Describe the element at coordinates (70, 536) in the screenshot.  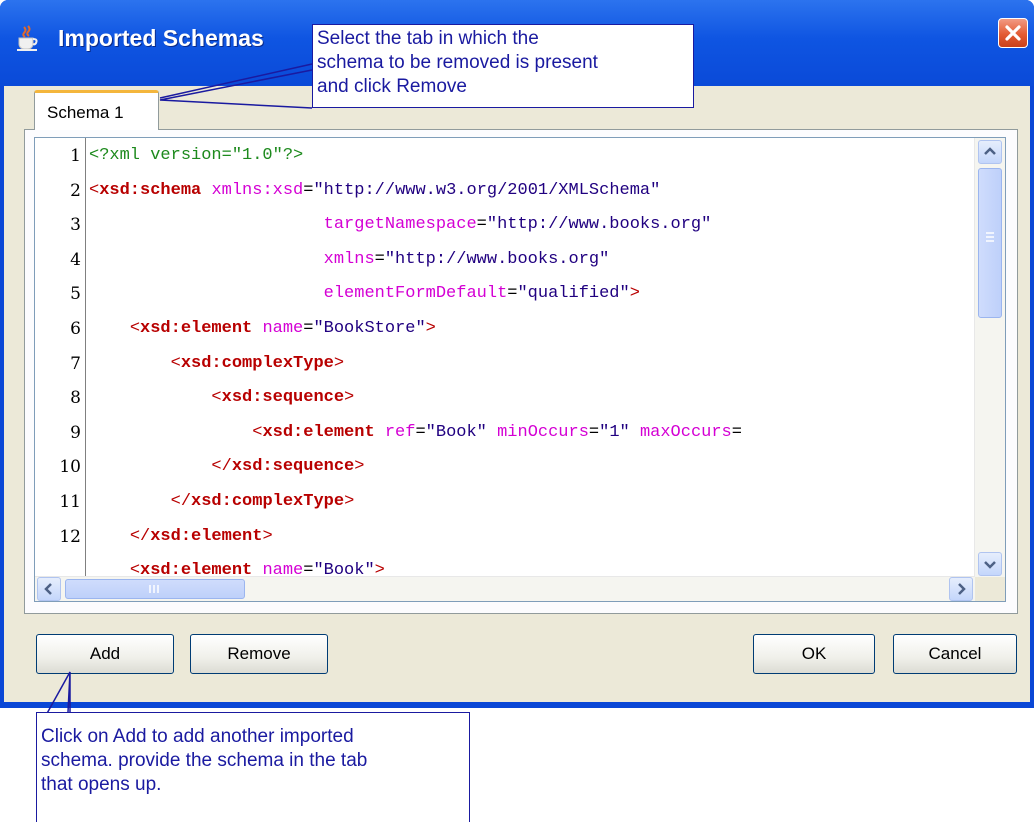
I see `line-number: 12` at that location.